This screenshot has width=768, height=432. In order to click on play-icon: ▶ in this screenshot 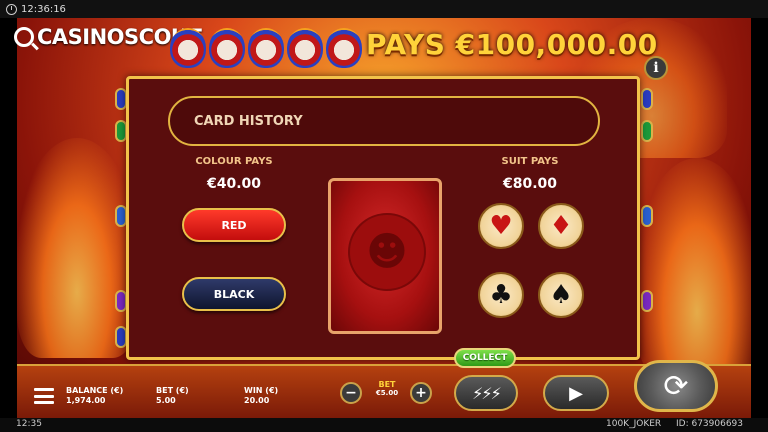, I will do `click(576, 393)`.